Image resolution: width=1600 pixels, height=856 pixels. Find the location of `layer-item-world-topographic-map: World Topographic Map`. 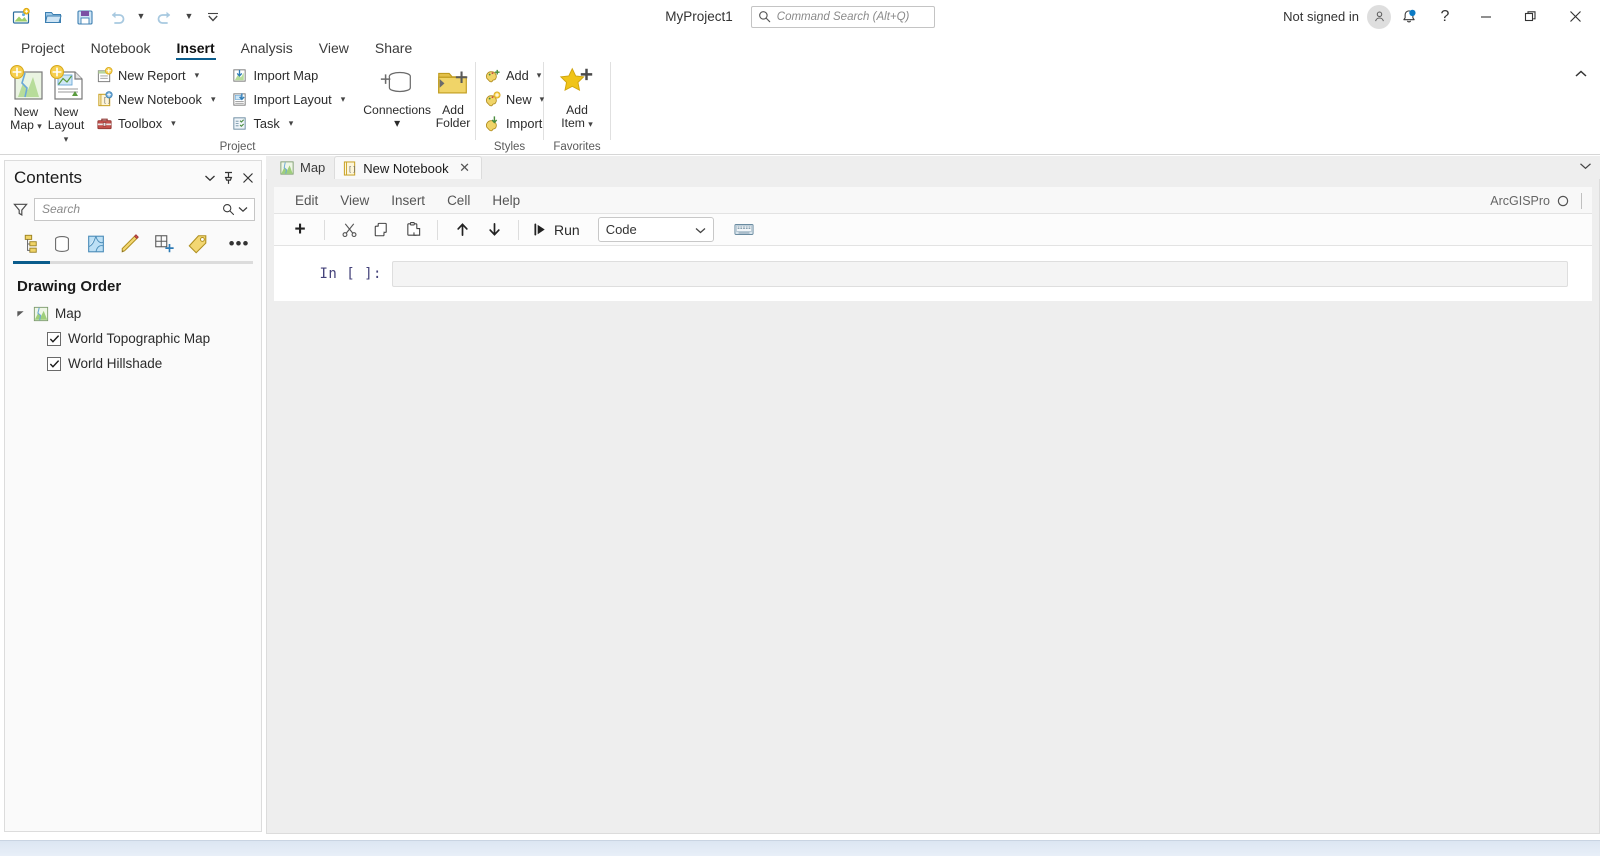

layer-item-world-topographic-map: World Topographic Map is located at coordinates (153, 338).